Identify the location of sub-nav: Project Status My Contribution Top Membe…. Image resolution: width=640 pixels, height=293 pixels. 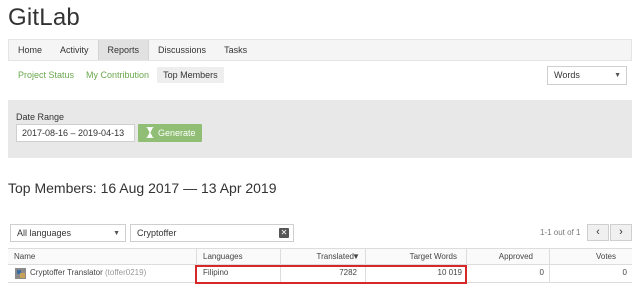
(119, 75).